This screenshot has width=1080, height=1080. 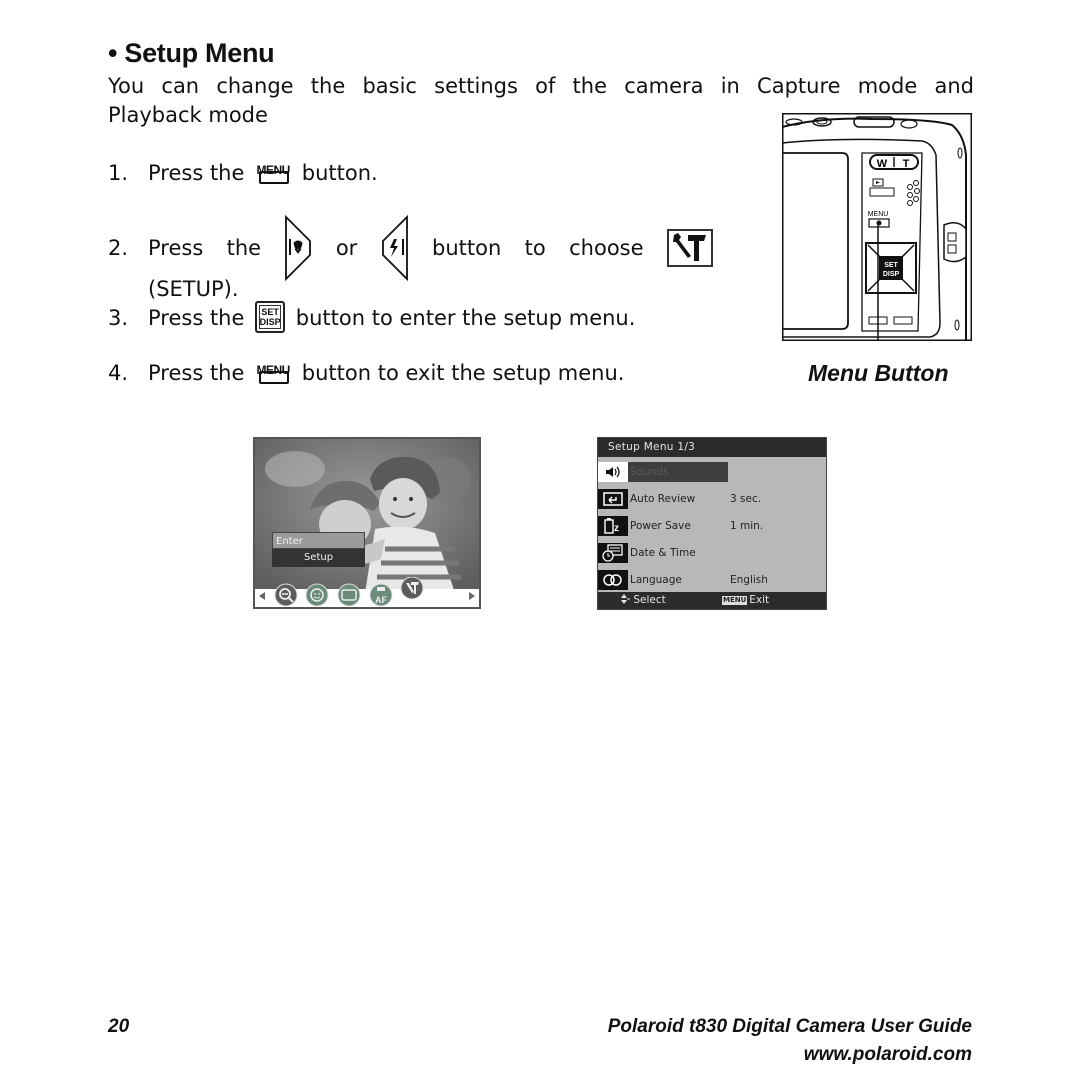 What do you see at coordinates (712, 580) in the screenshot?
I see `setup-row-language: Language English` at bounding box center [712, 580].